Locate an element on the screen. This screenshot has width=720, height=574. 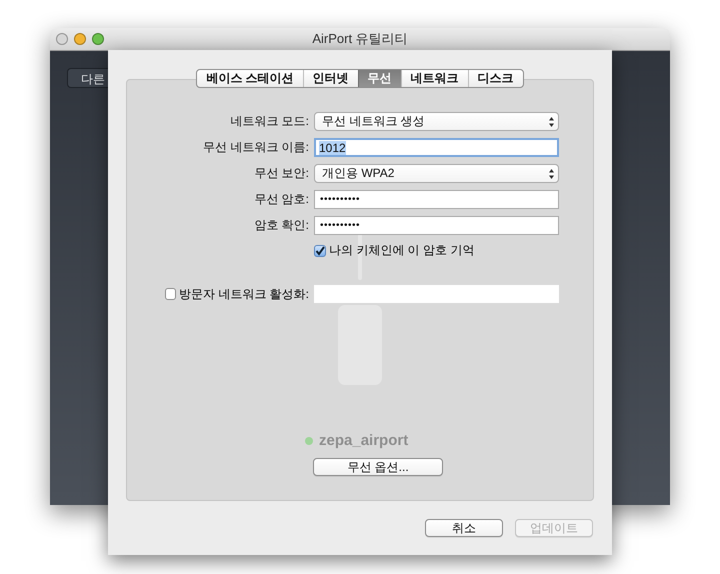
field-label: 암호 확인: is located at coordinates (281, 225).